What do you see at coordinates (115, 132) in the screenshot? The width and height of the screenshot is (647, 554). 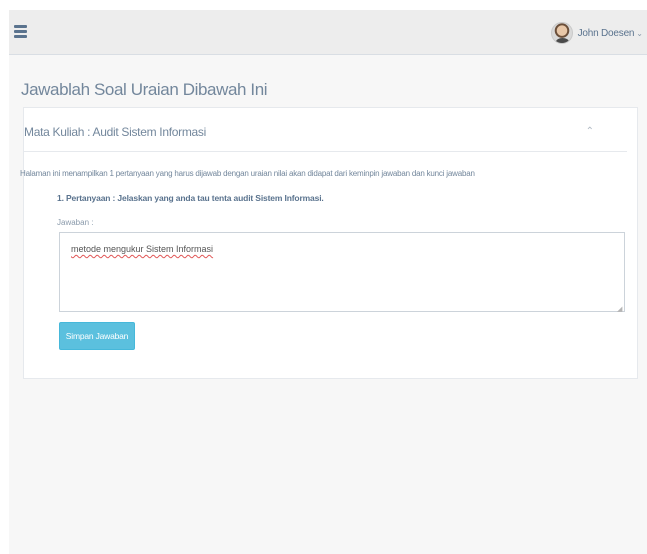 I see `panel-title: Mata Kuliah : Audit Sistem Informasi` at bounding box center [115, 132].